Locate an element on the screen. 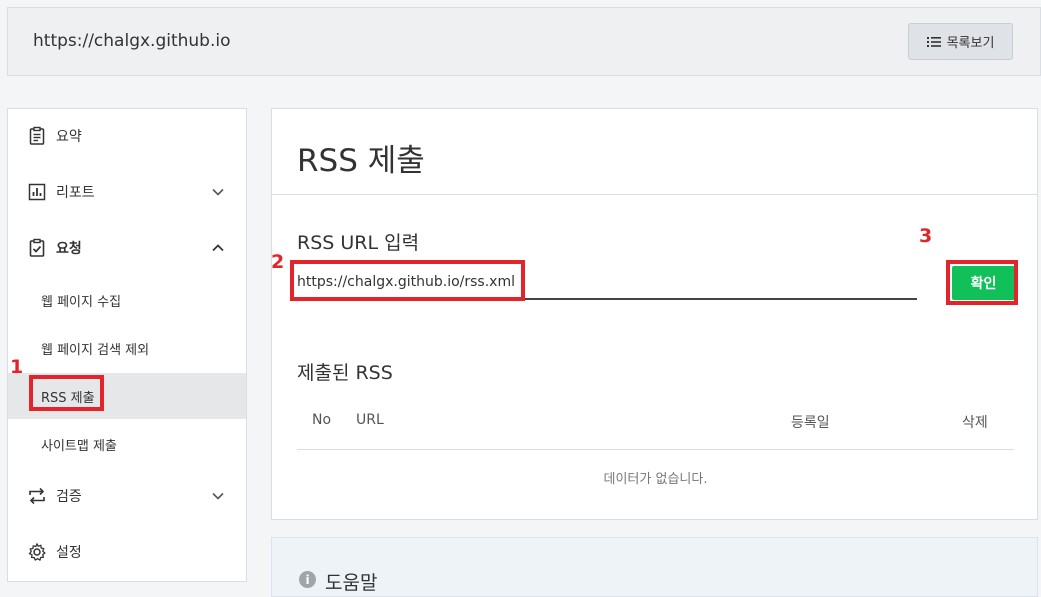  gear-icon is located at coordinates (37, 552).